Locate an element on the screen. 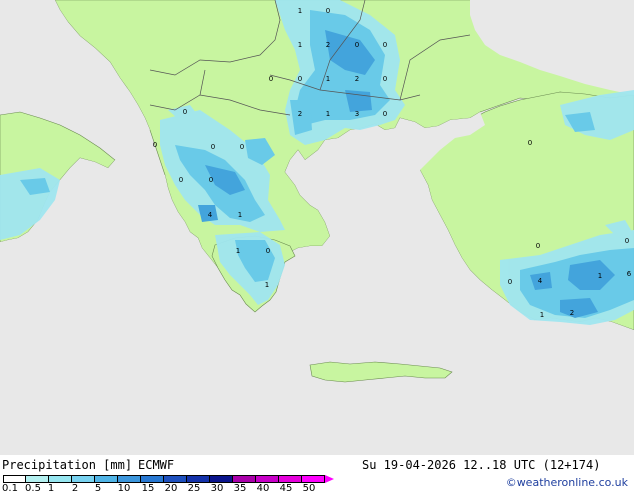  legend-tick-label: 0.1 is located at coordinates (10, 488).